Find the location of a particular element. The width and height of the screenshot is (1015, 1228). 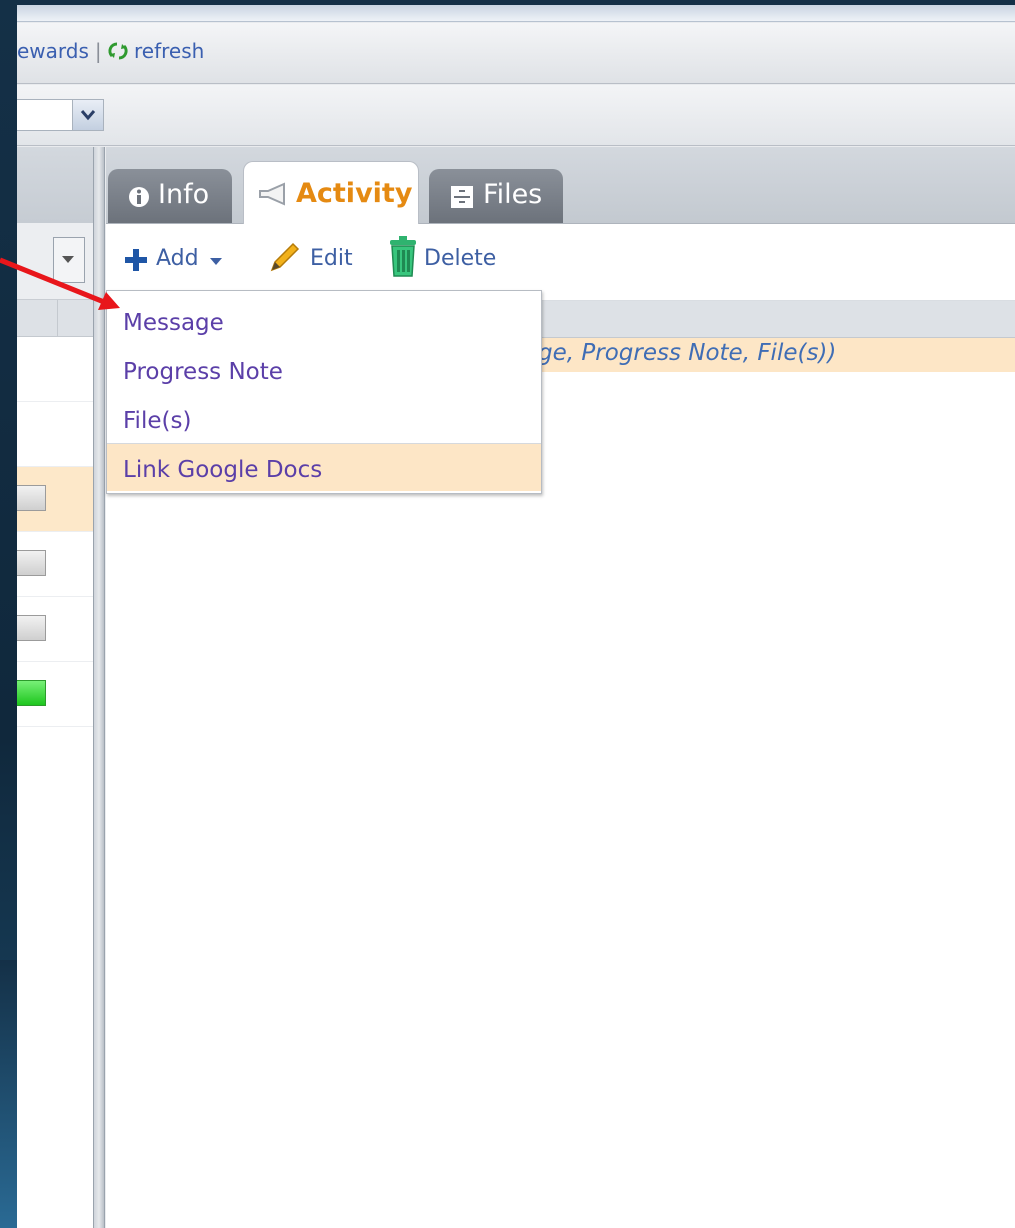

refresh-icon is located at coordinates (118, 51).